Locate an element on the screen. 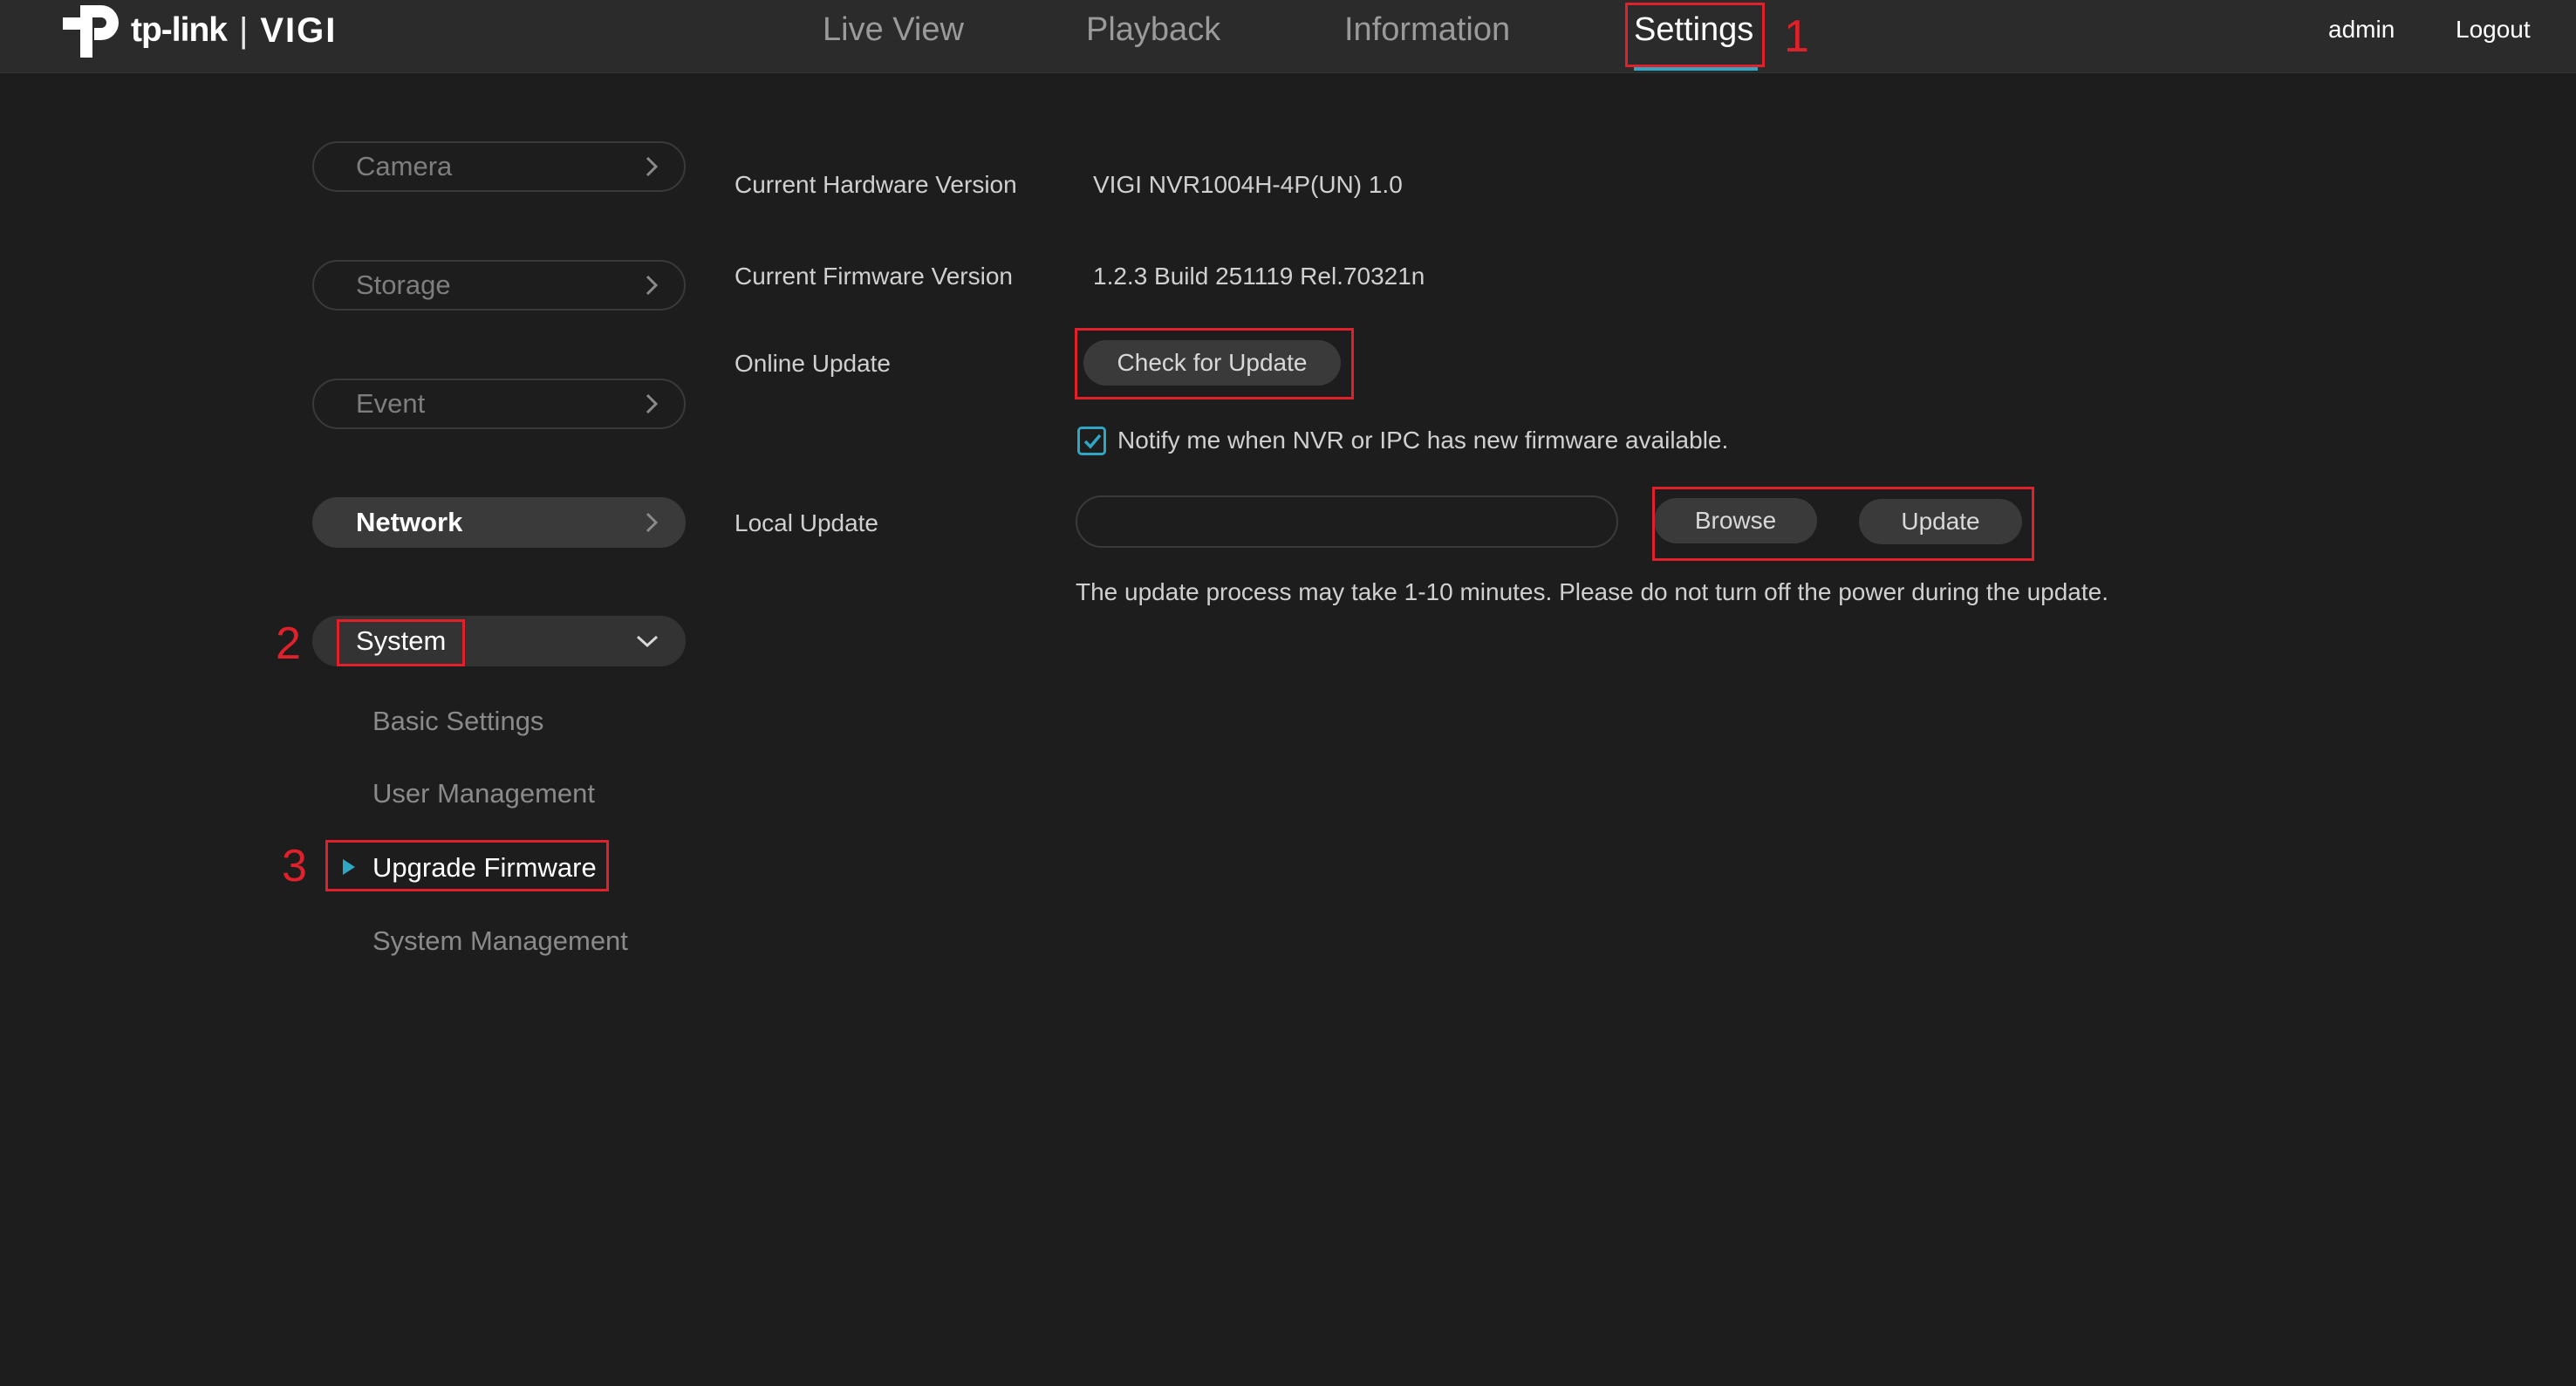  chevron-down-icon is located at coordinates (647, 641).